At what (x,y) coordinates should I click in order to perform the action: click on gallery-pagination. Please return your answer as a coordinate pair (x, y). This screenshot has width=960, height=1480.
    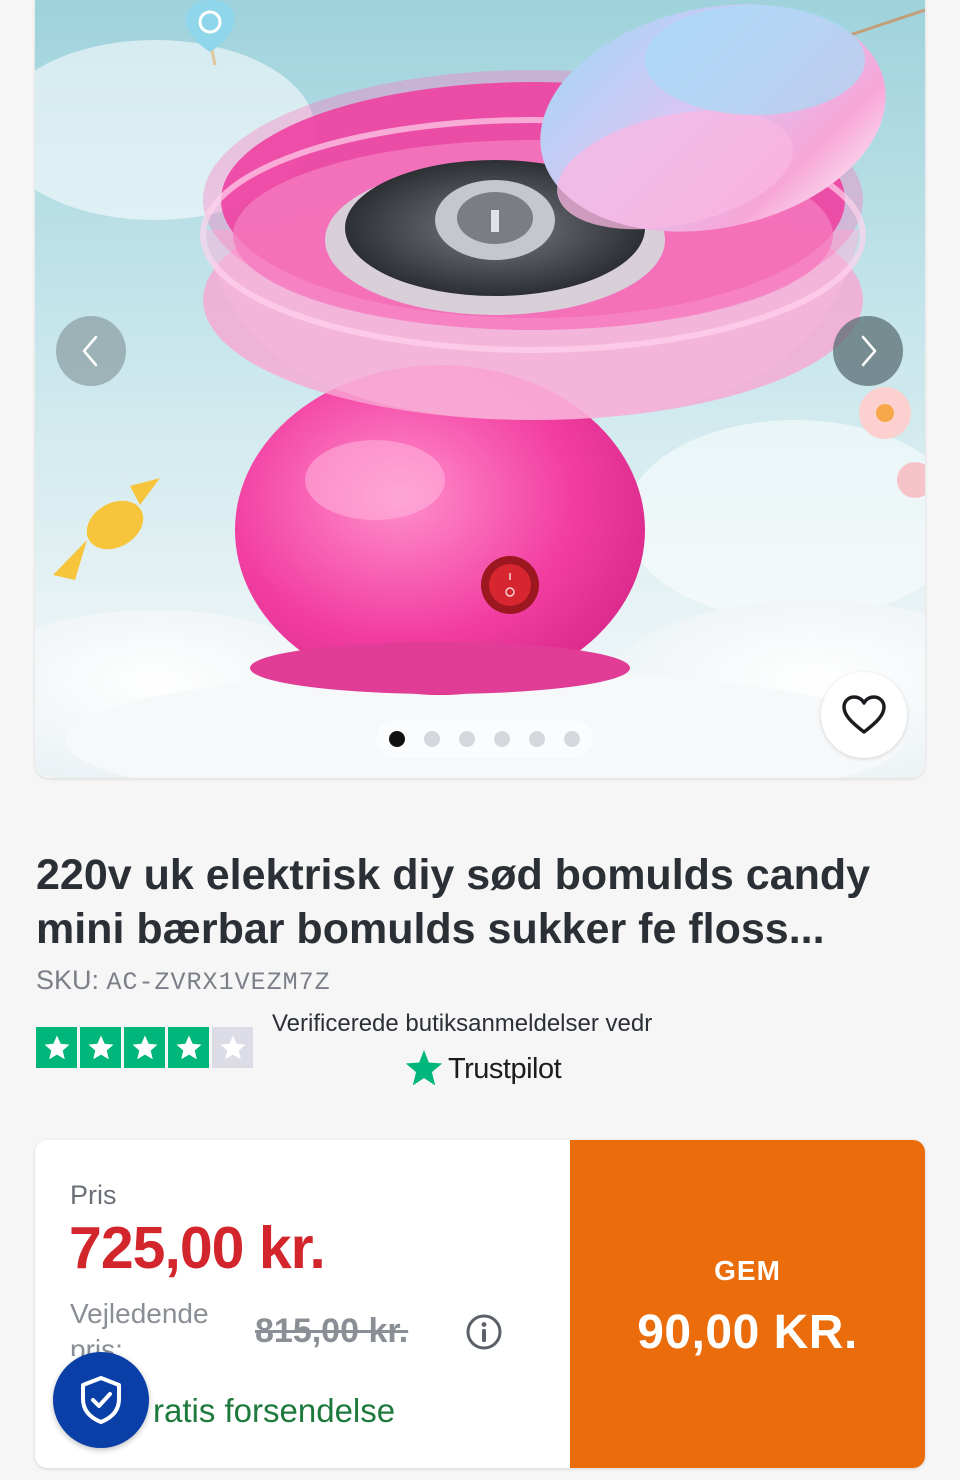
    Looking at the image, I should click on (484, 739).